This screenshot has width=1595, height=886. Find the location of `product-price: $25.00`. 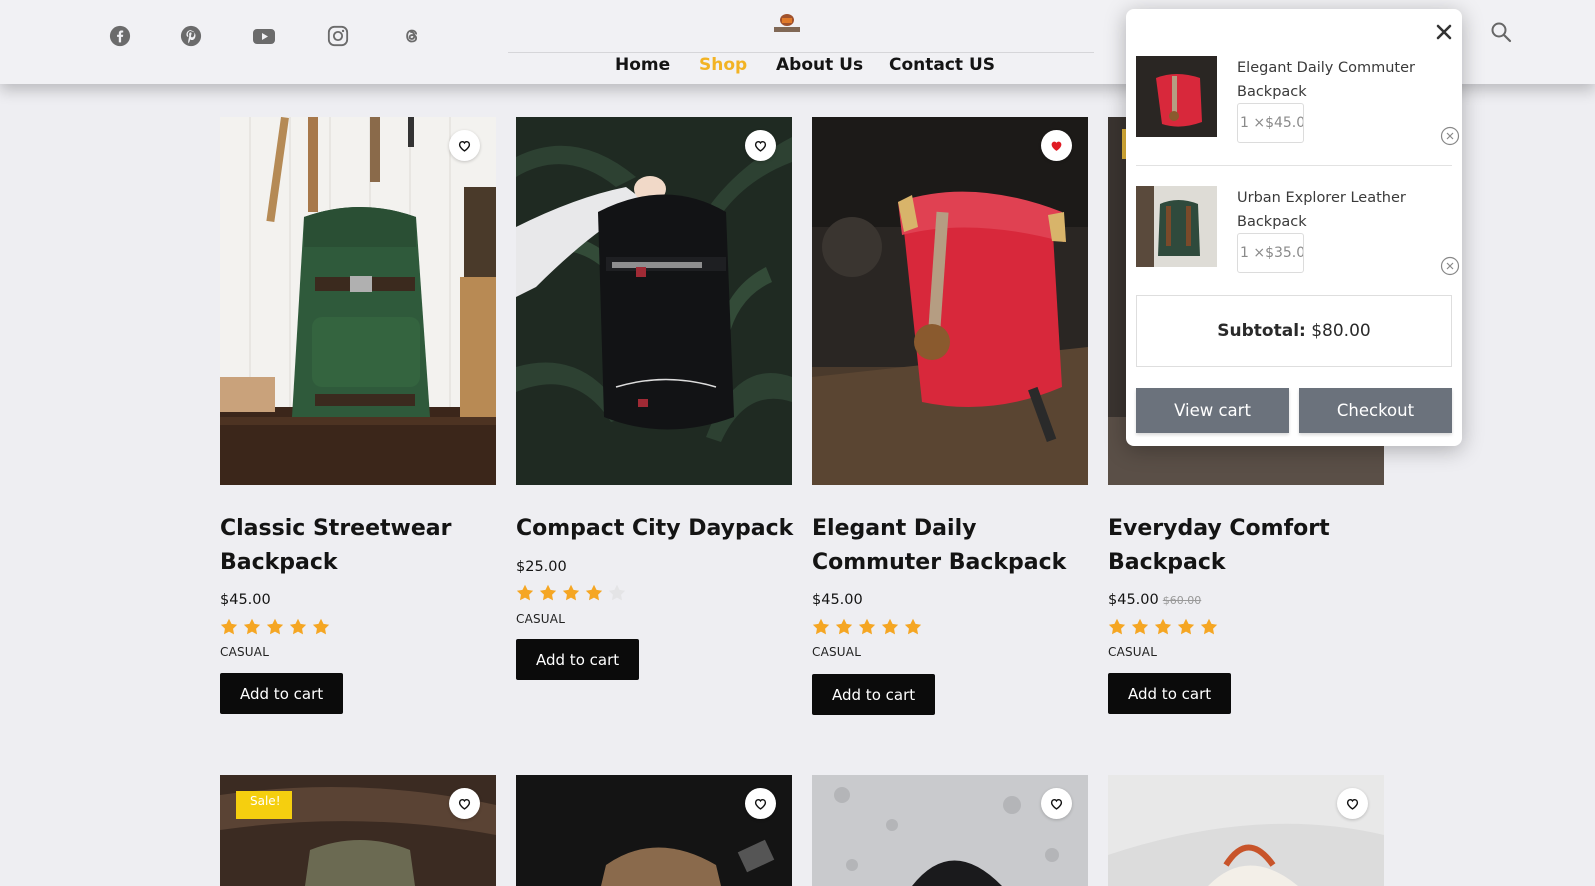

product-price: $25.00 is located at coordinates (541, 567).